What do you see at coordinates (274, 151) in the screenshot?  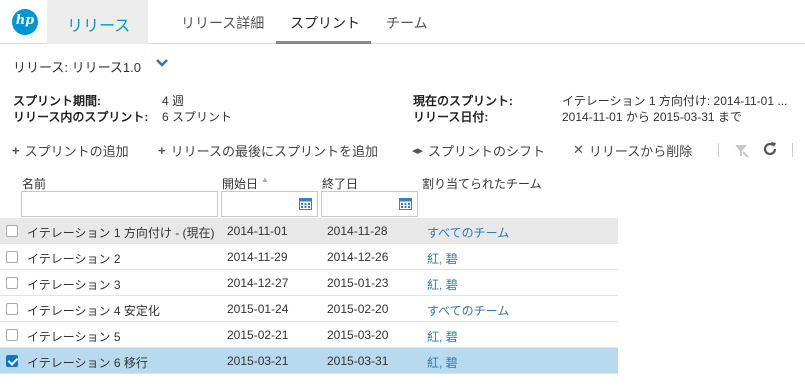 I see `add-sprint-end-label: リリースの最後にスプリントを追加` at bounding box center [274, 151].